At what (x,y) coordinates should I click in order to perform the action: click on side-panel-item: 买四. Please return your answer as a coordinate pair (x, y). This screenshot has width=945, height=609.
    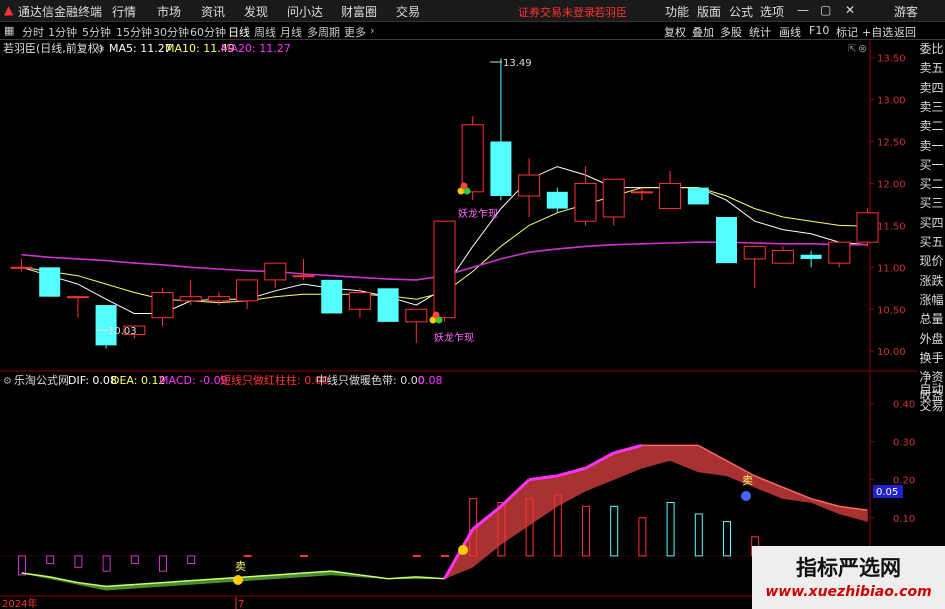
    Looking at the image, I should click on (931, 222).